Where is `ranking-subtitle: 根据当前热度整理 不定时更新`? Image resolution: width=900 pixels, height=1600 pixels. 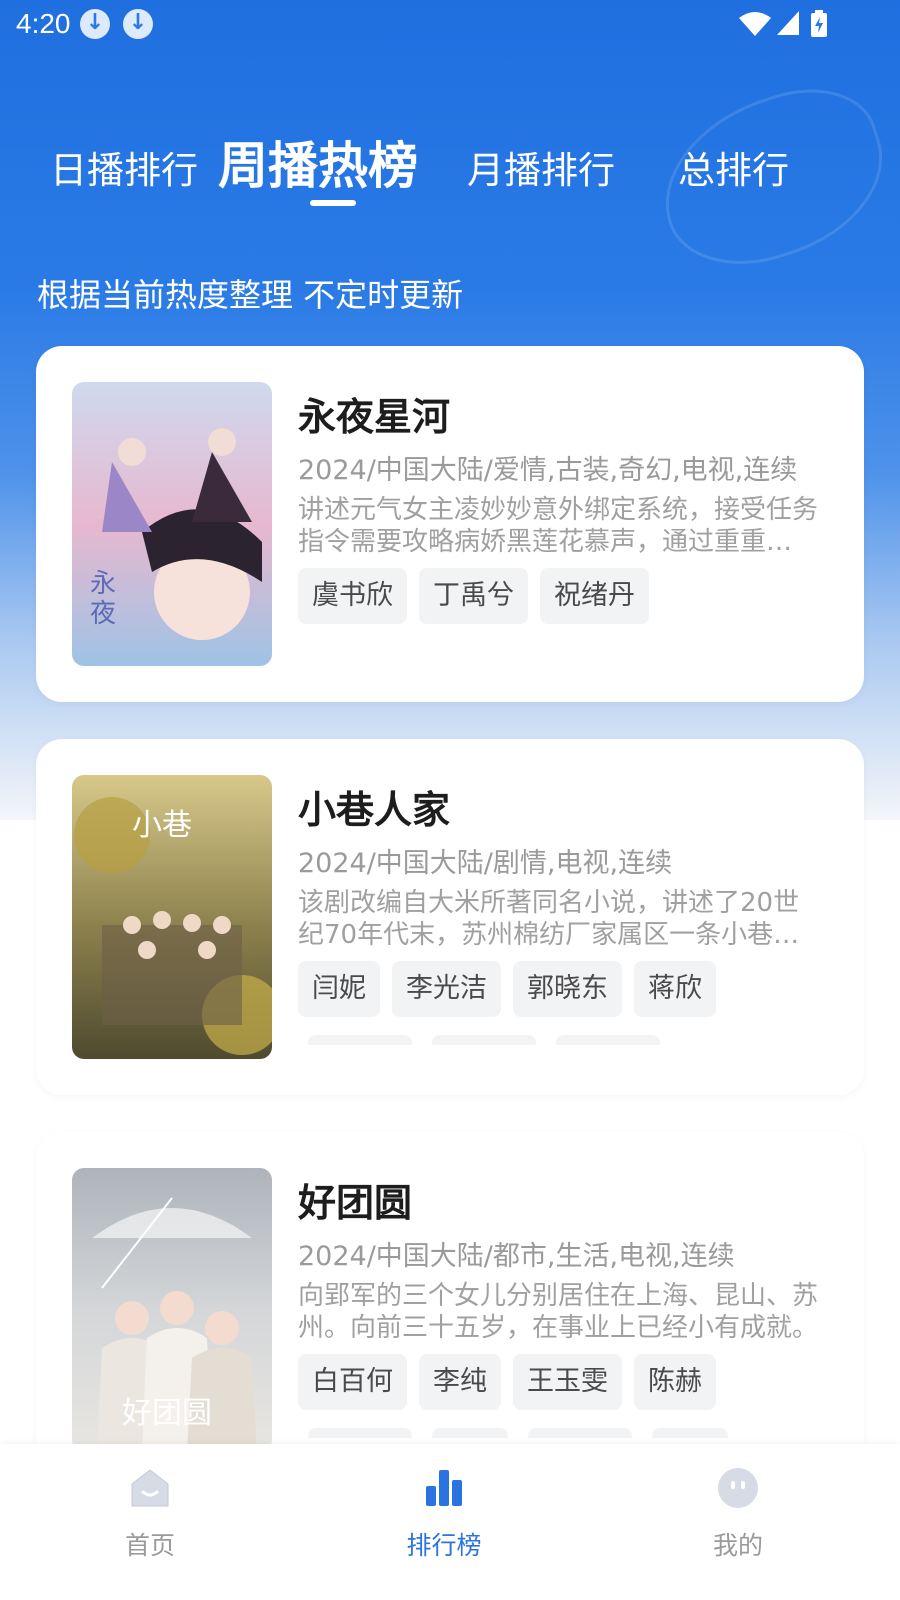 ranking-subtitle: 根据当前热度整理 不定时更新 is located at coordinates (250, 295).